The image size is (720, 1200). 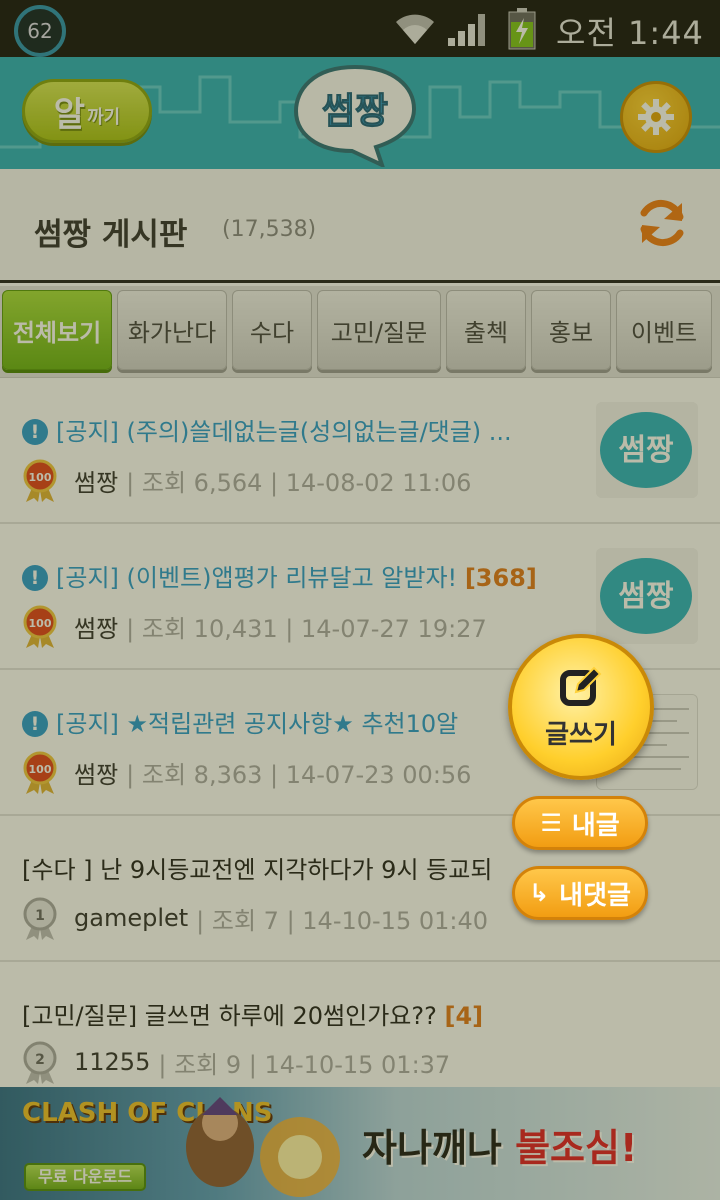 What do you see at coordinates (229, 1016) in the screenshot?
I see `post-title-text: [고민/질문] 글쓰면 하루에 20썸인가요??` at bounding box center [229, 1016].